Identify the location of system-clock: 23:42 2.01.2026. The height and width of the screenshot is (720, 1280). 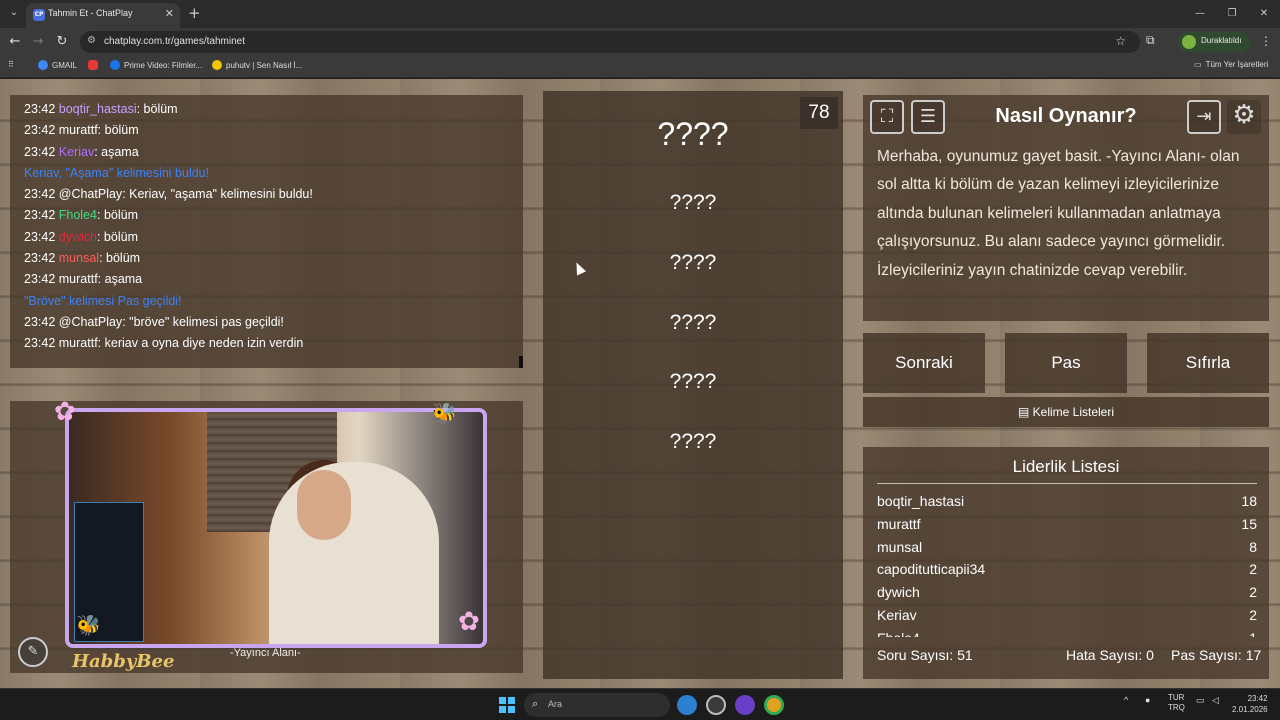
(1250, 704).